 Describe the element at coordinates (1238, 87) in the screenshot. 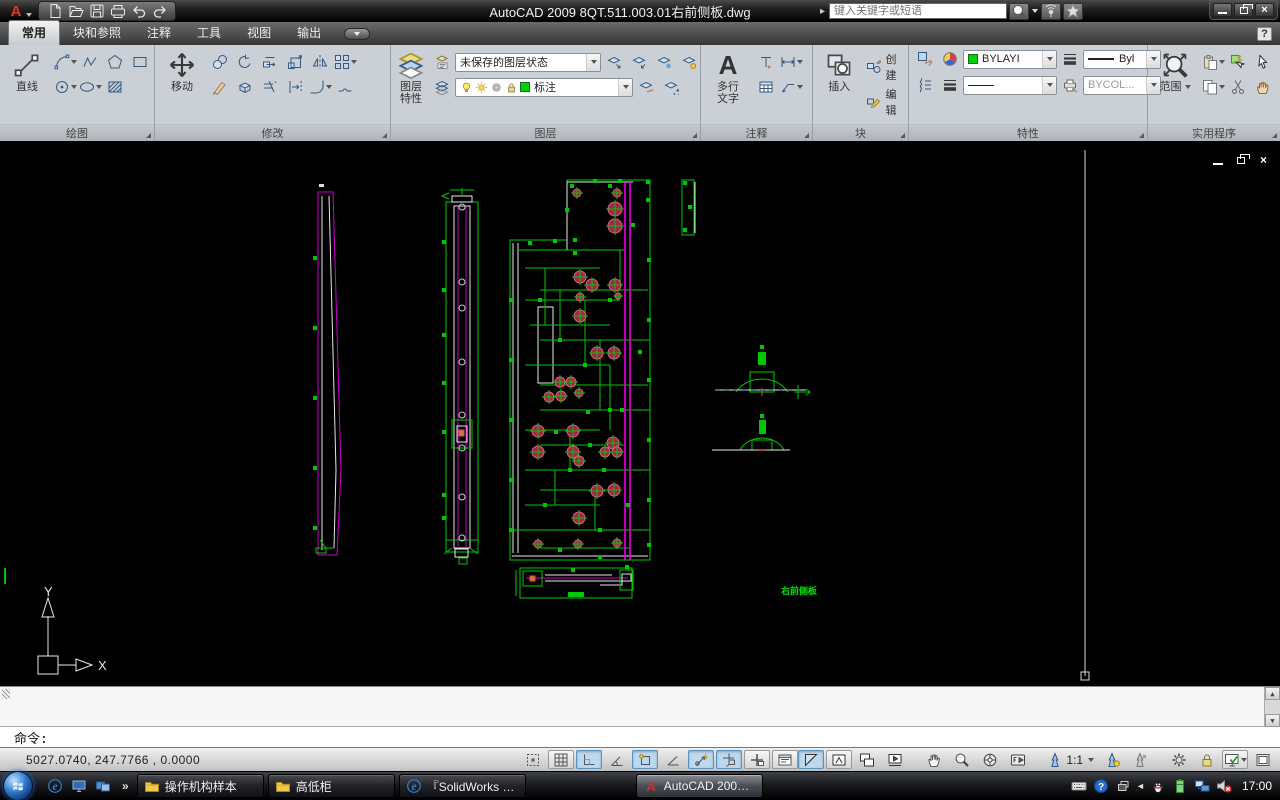

I see `cut-button` at that location.